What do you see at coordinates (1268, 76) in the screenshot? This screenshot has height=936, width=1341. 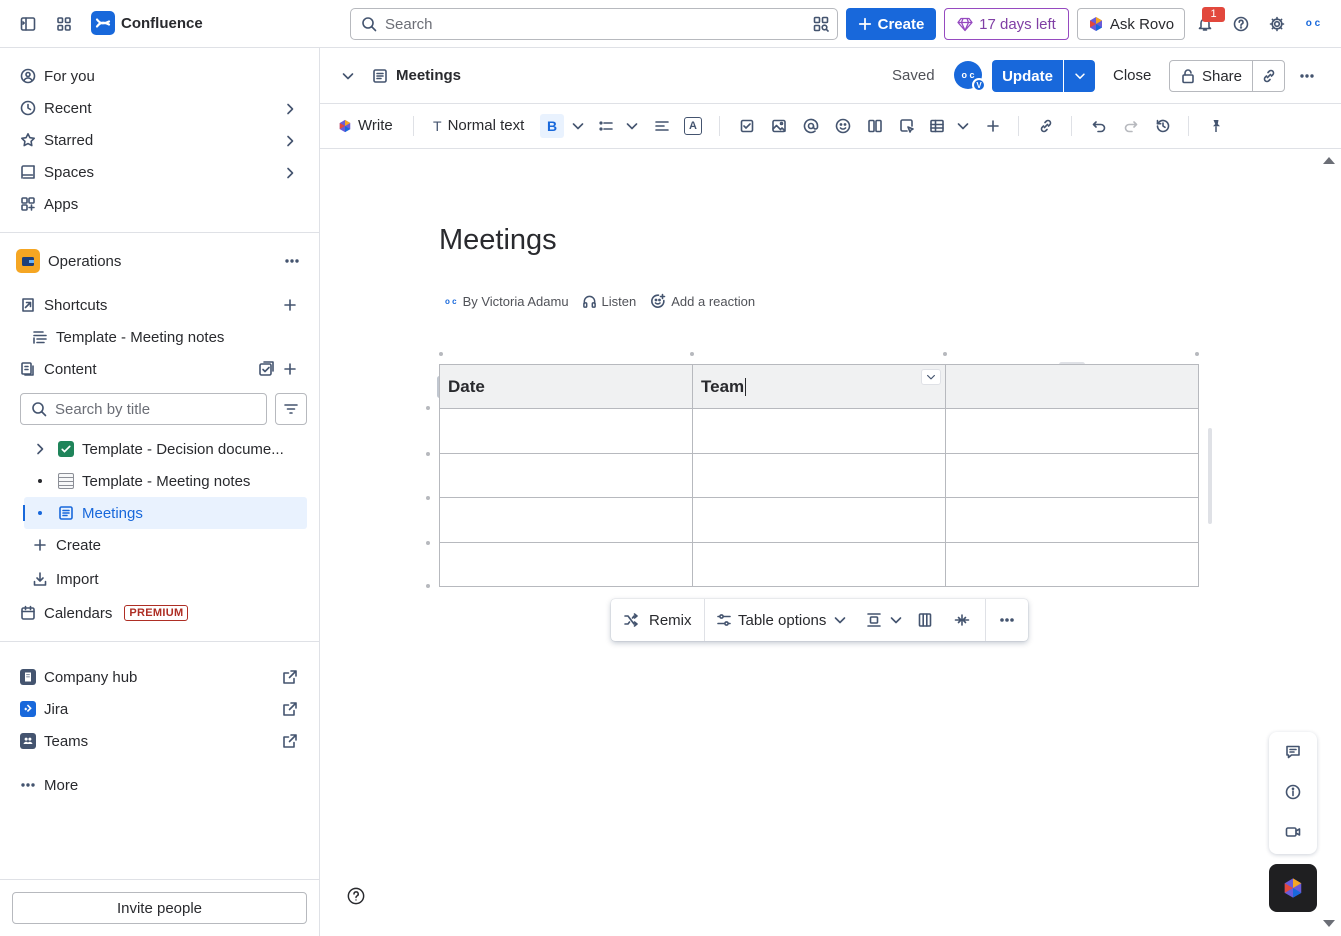 I see `copy-link-button` at bounding box center [1268, 76].